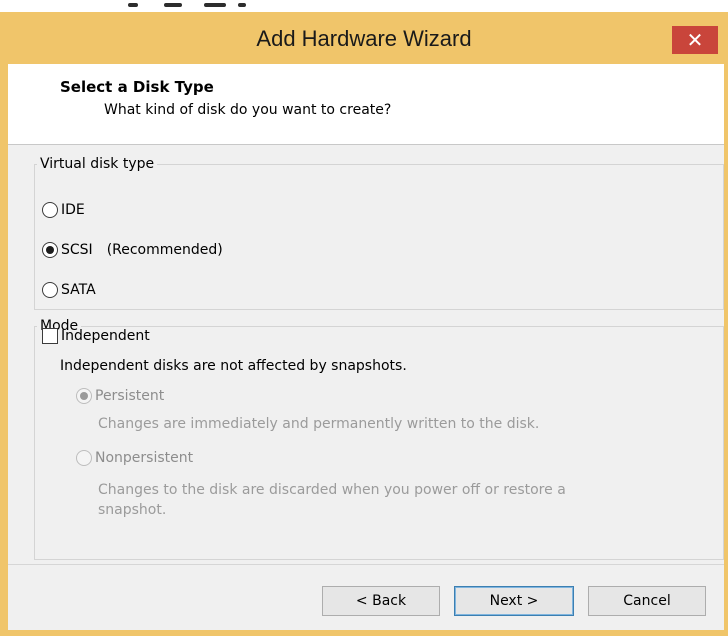 The width and height of the screenshot is (728, 636). Describe the element at coordinates (77, 250) in the screenshot. I see `radio-scsi-label: SCSI` at that location.